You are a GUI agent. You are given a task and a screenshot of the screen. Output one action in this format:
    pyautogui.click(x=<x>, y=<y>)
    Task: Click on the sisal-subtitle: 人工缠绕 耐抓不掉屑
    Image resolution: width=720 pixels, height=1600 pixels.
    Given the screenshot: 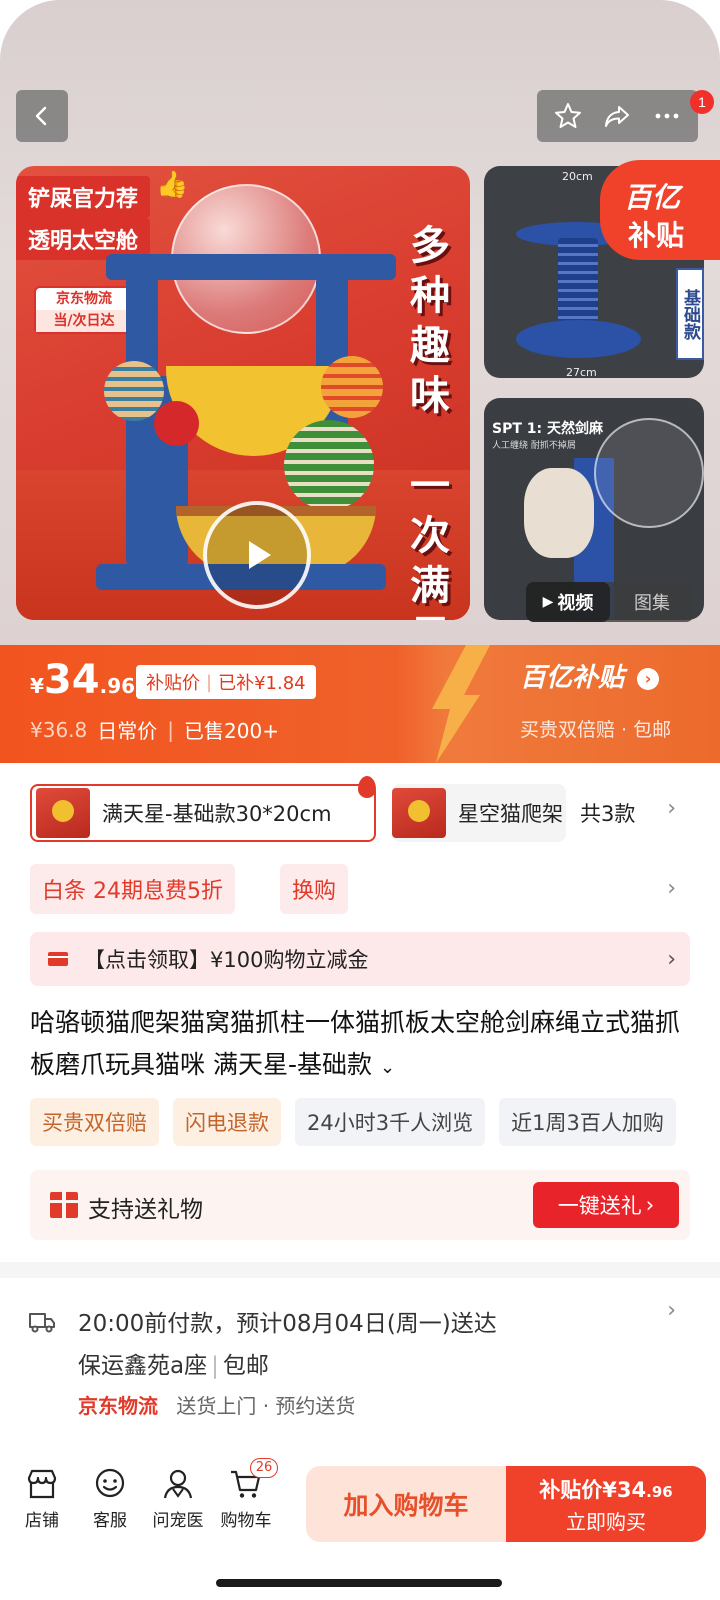 What is the action you would take?
    pyautogui.click(x=534, y=446)
    